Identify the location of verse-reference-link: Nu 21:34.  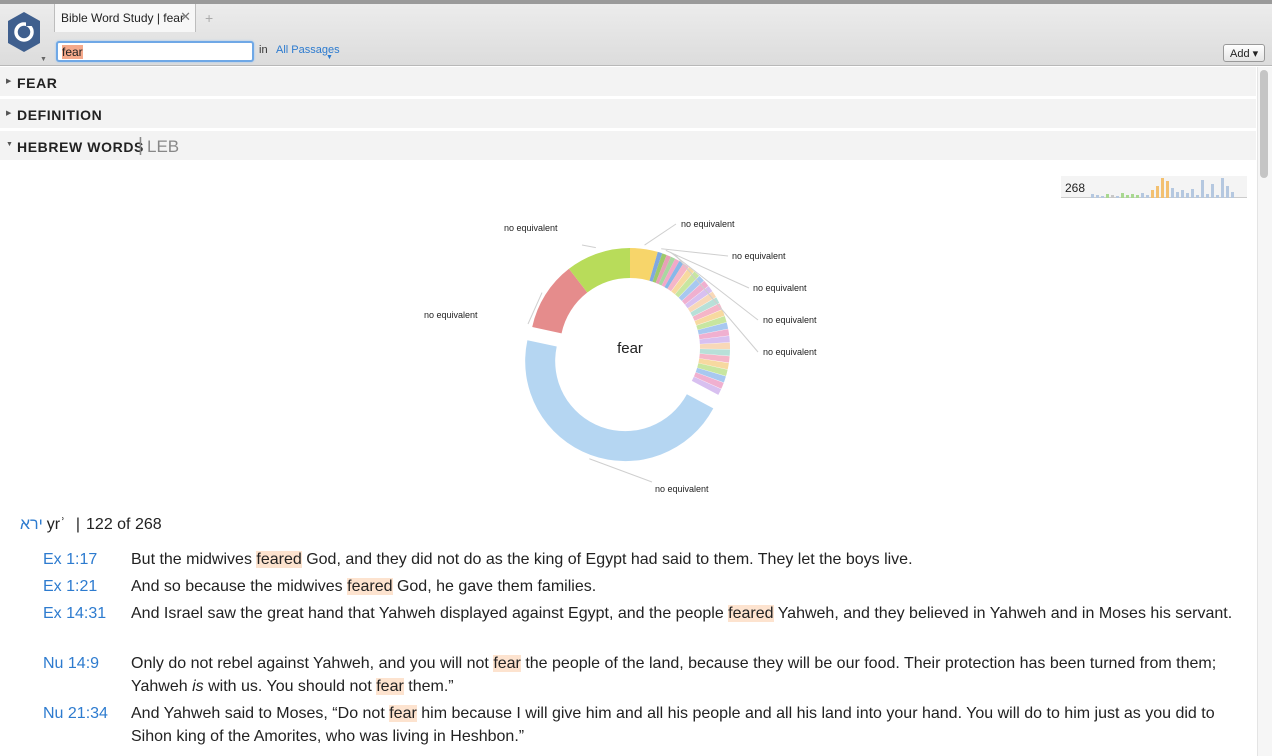
(75, 713).